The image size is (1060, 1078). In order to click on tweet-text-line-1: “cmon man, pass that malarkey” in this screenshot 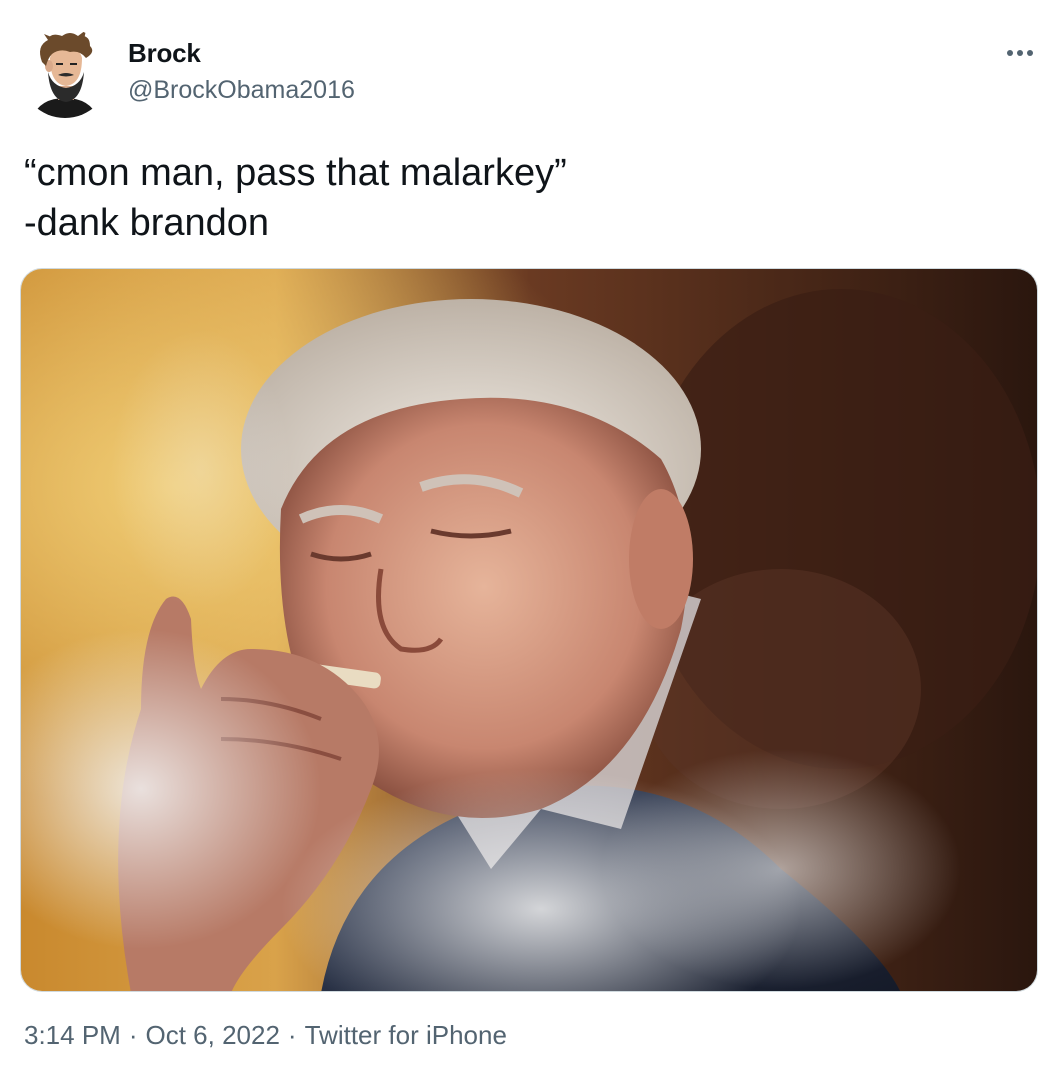, I will do `click(295, 173)`.